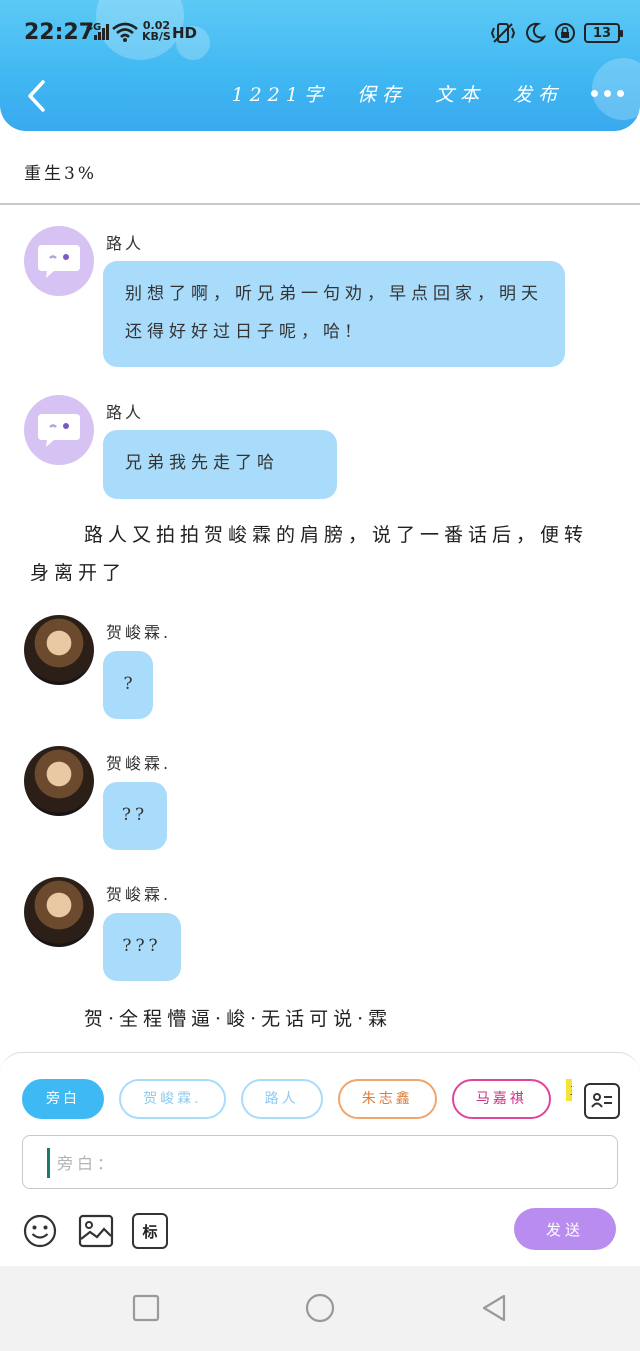 This screenshot has height=1351, width=640. What do you see at coordinates (538, 93) in the screenshot?
I see `publish-button: 发布` at bounding box center [538, 93].